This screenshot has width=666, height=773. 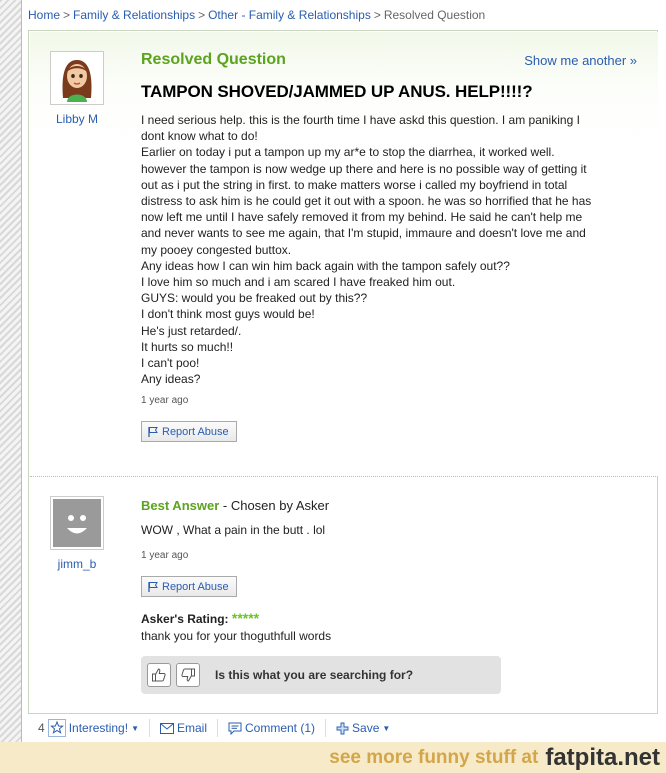 I want to click on answerer-avatar, so click(x=77, y=523).